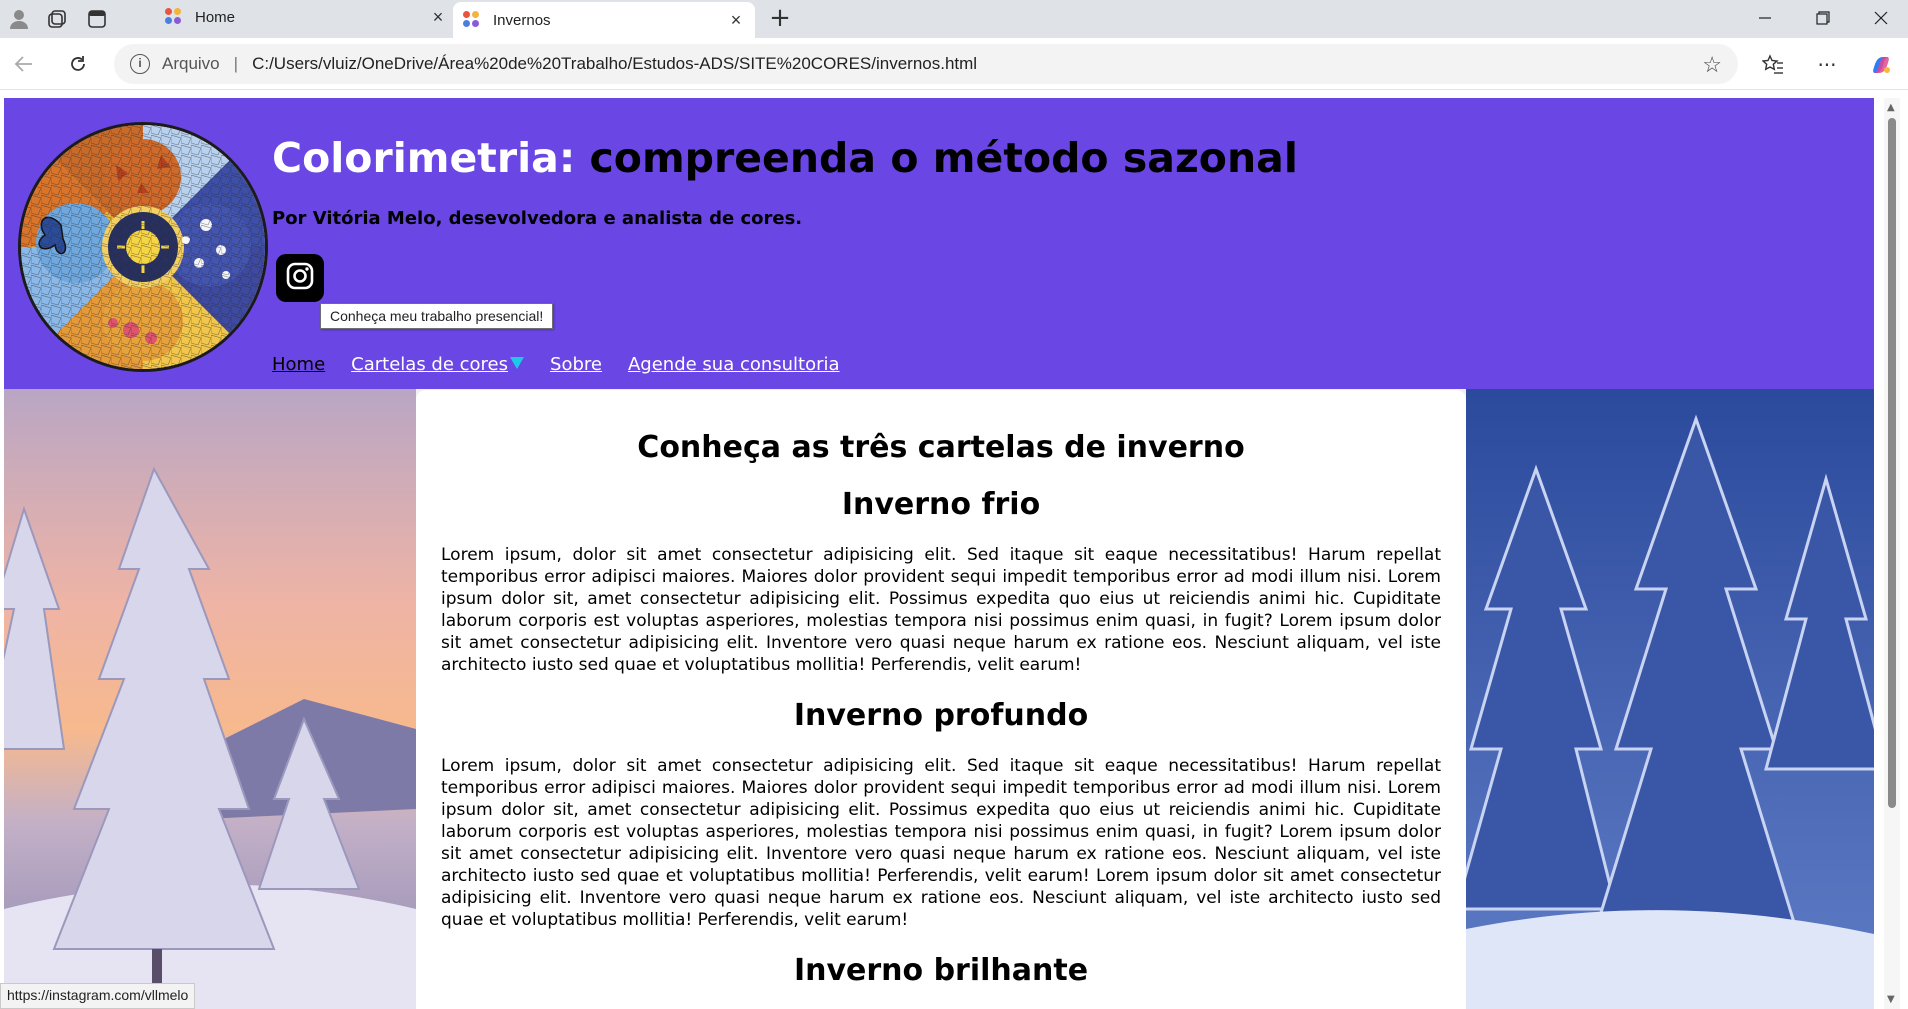 The height and width of the screenshot is (1009, 1908). What do you see at coordinates (941, 970) in the screenshot?
I see `section-title-inverno-brilhante: Inverno brilhante` at bounding box center [941, 970].